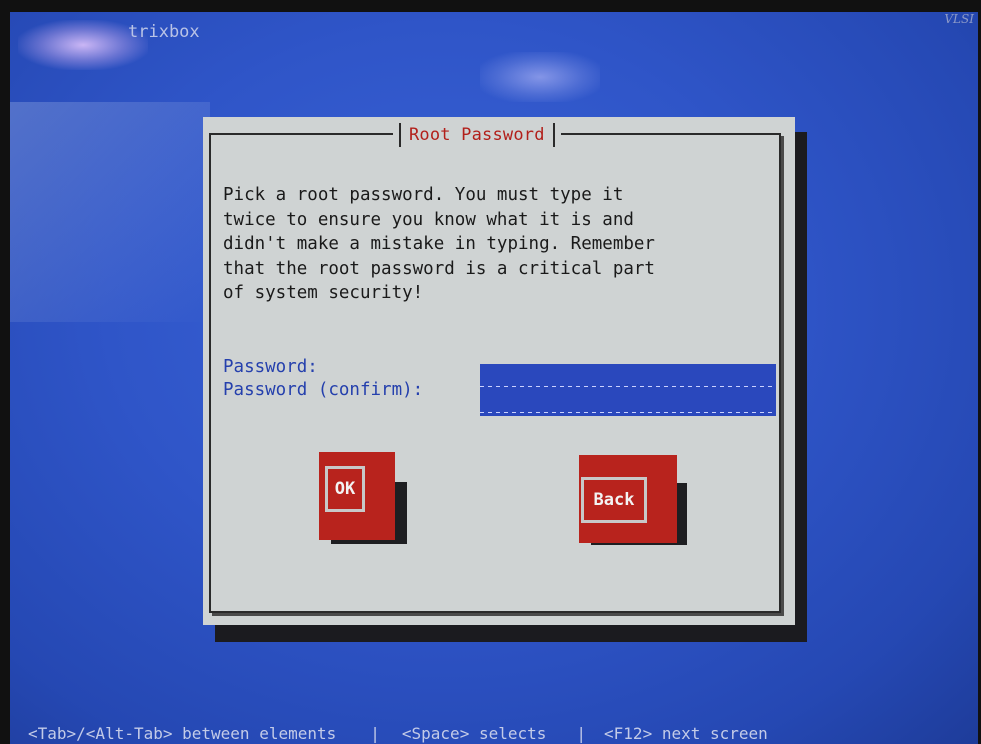  I want to click on installer-brand: trixbox, so click(164, 32).